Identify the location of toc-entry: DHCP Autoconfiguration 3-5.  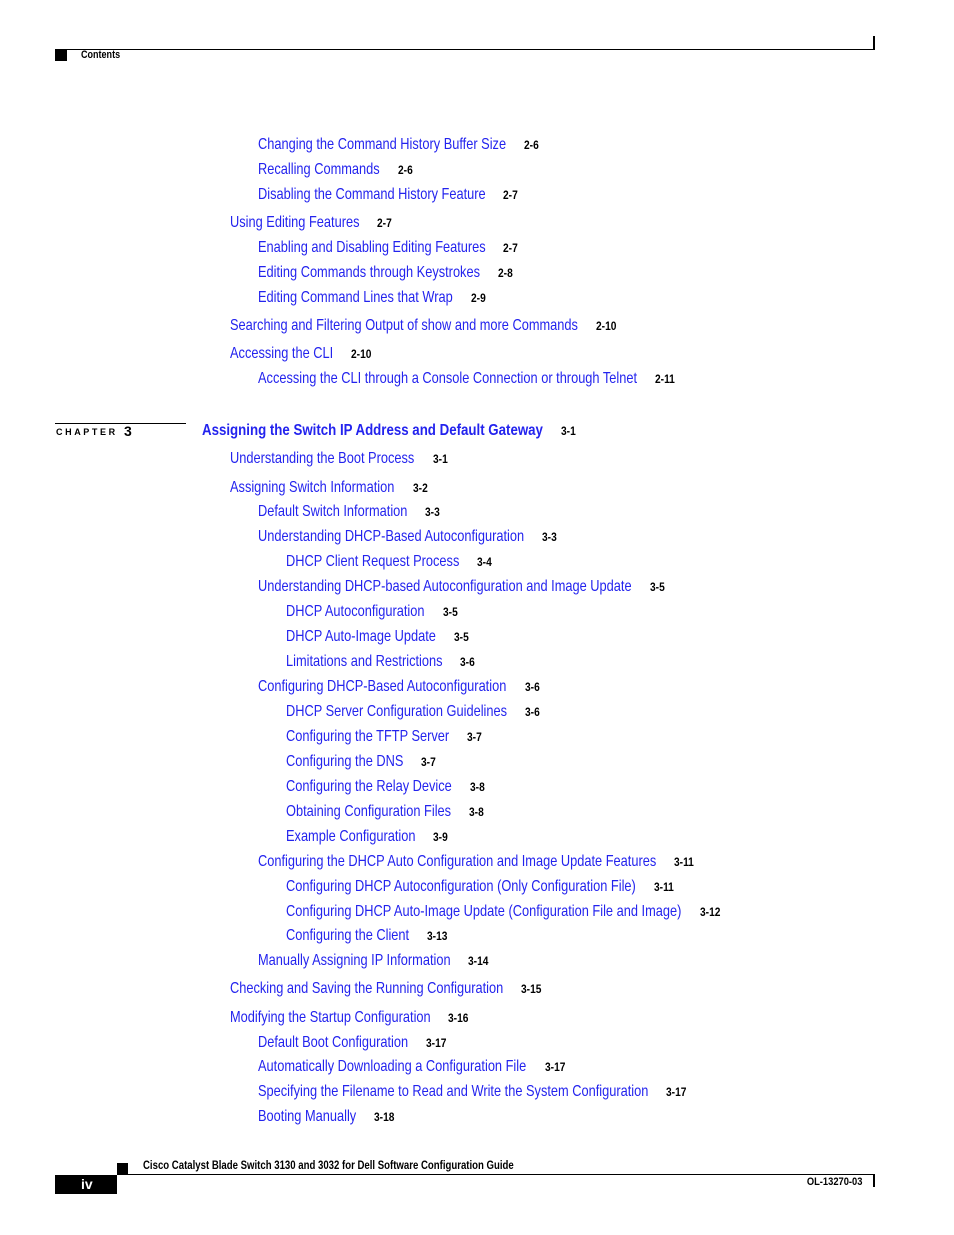
(373, 612).